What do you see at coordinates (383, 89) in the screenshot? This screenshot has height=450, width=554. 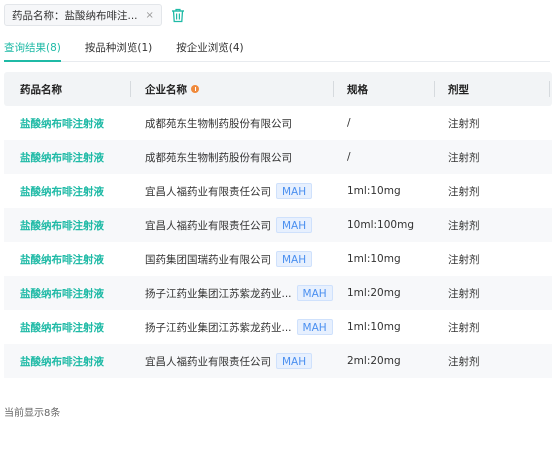 I see `header-spec: 规格` at bounding box center [383, 89].